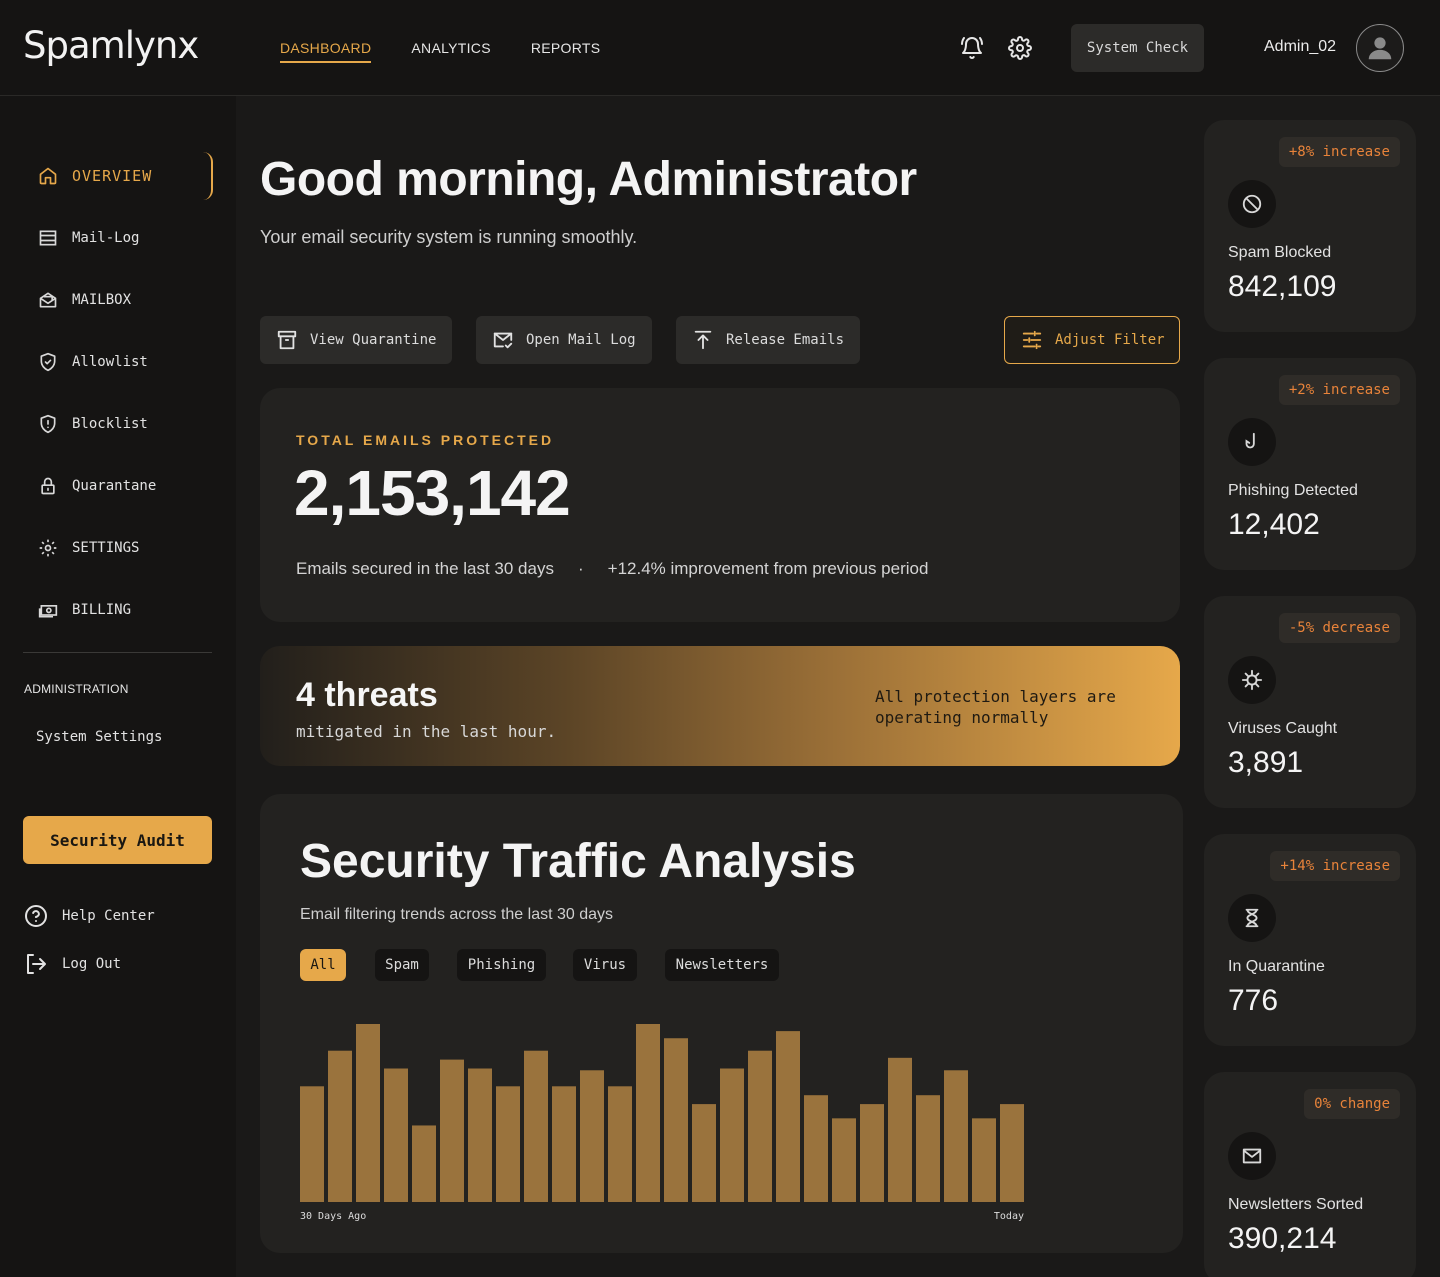 This screenshot has width=1440, height=1277. Describe the element at coordinates (402, 965) in the screenshot. I see `filter-chip-spam: Spam` at that location.